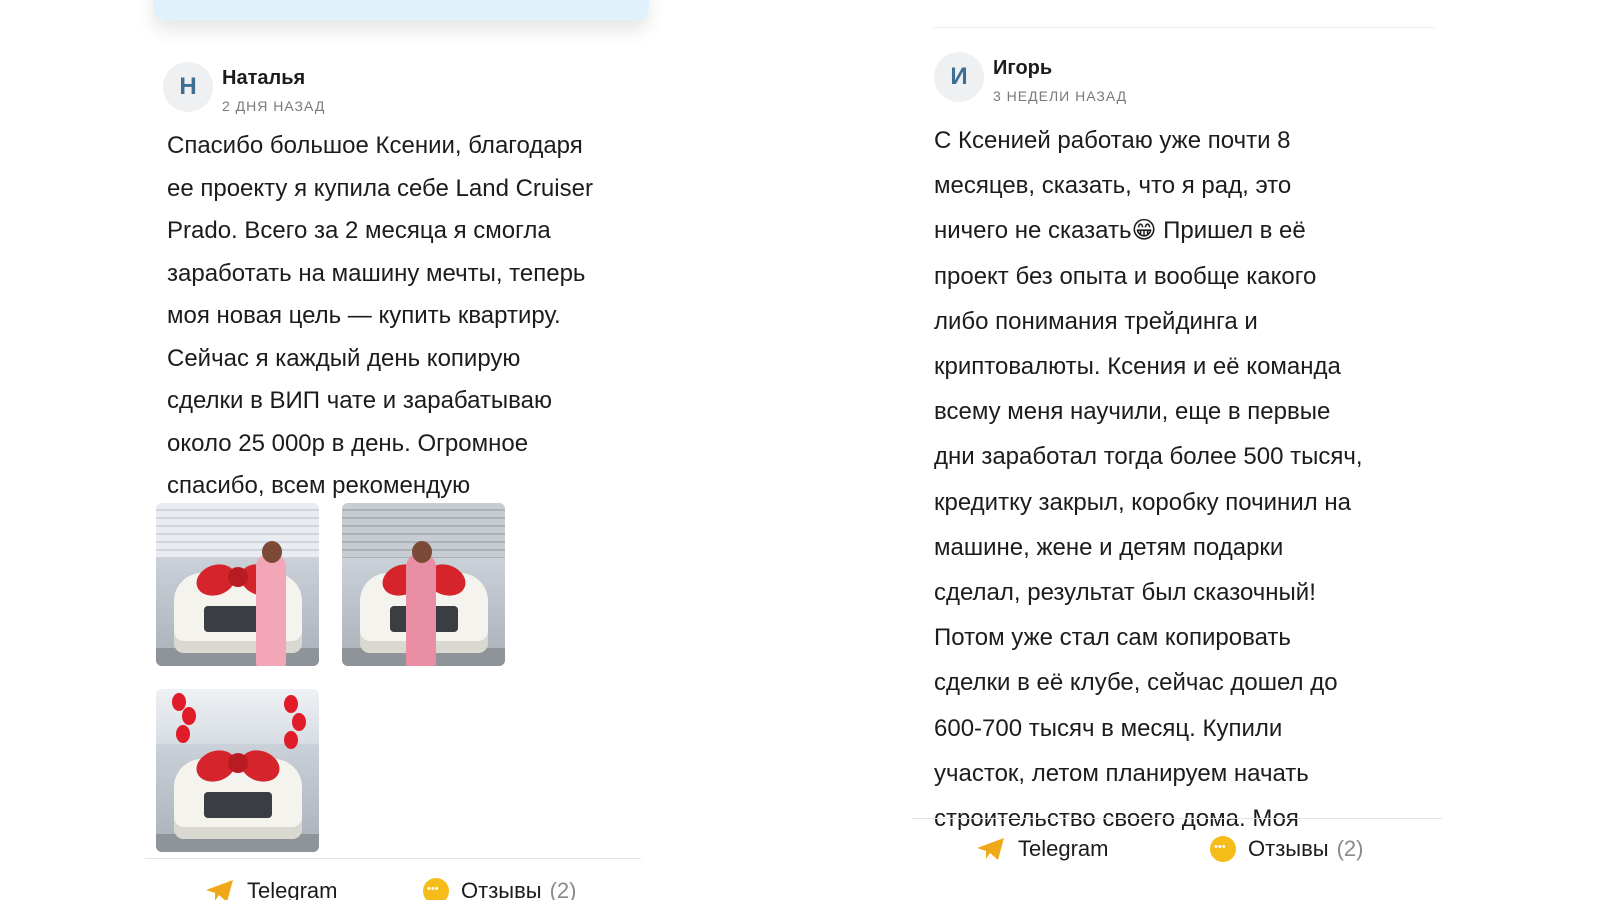 This screenshot has width=1600, height=900. I want to click on review-date: 3 недели назад, so click(1060, 96).